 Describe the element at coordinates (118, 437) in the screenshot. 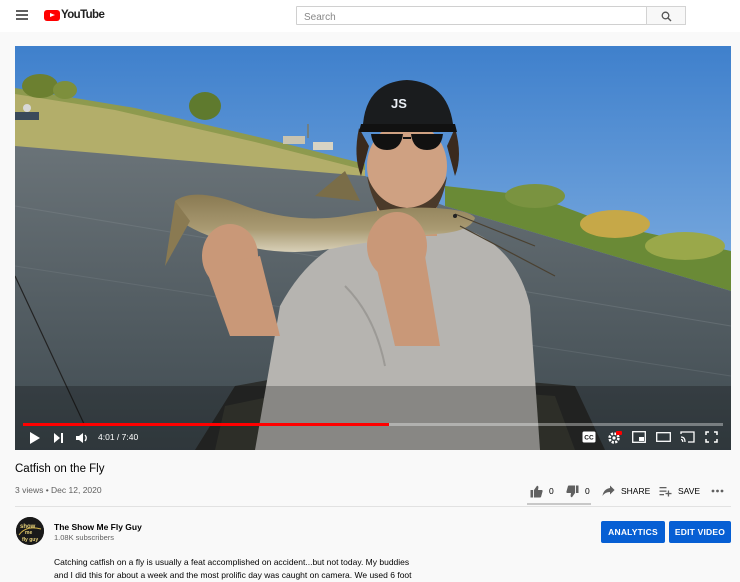

I see `time-display: 4:01 / 7:40` at that location.